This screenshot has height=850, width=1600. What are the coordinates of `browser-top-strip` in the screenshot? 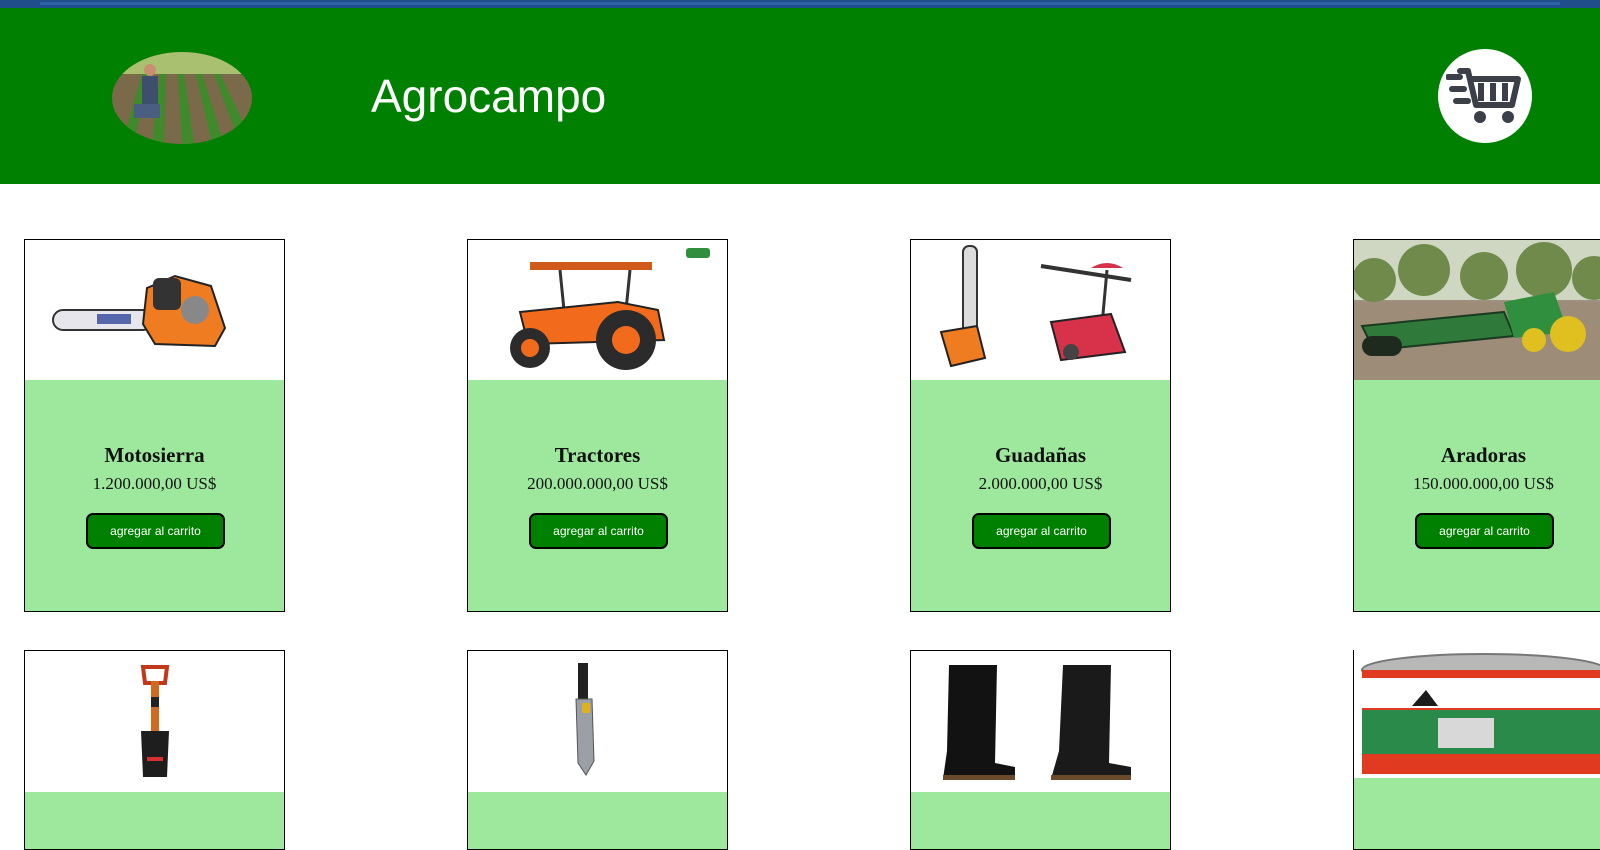 It's located at (800, 4).